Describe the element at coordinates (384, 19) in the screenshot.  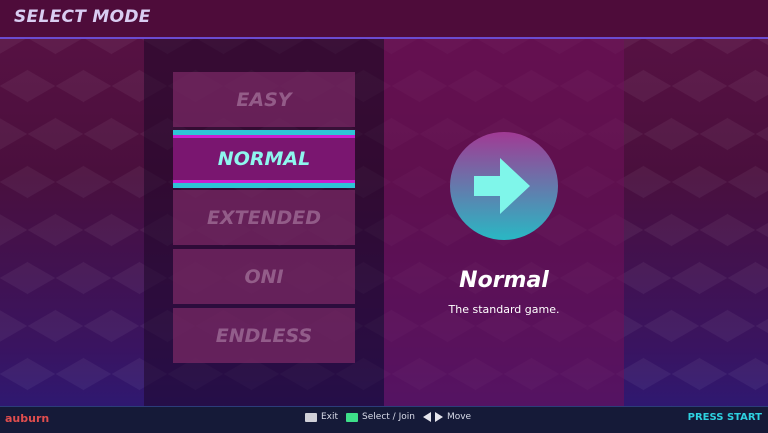
I see `header-bar: SELECT MODE` at that location.